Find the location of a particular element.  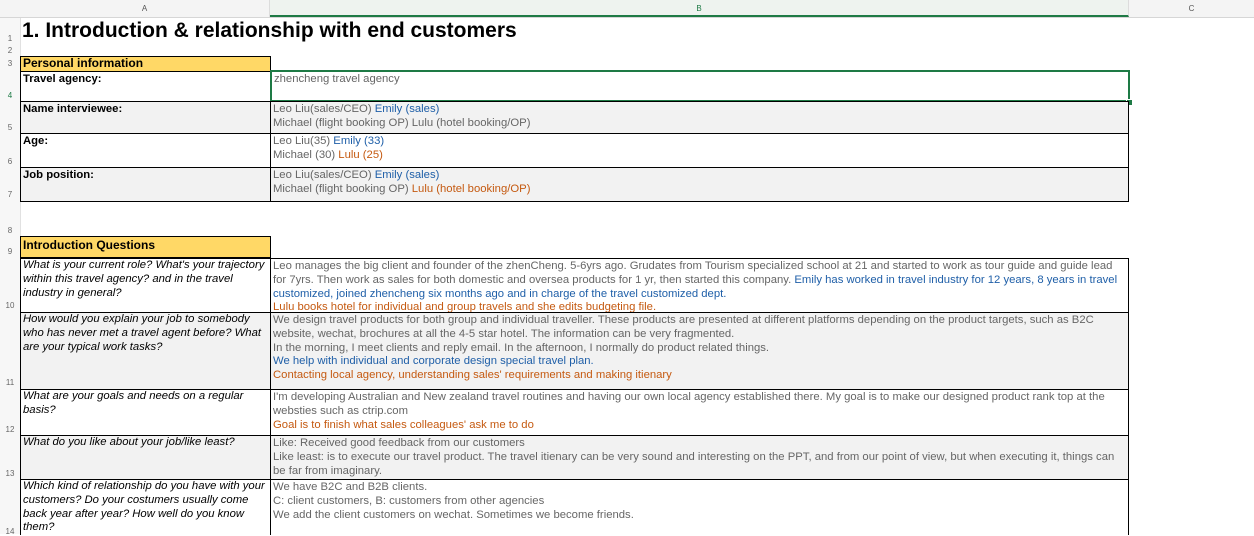

text-run: We have B2C and B2B clients. is located at coordinates (350, 487).